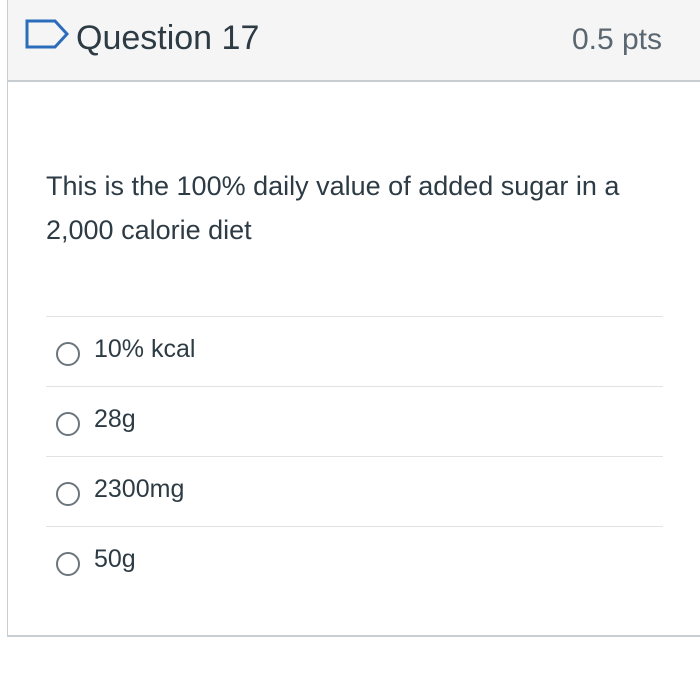  I want to click on answer-option: 28g, so click(354, 421).